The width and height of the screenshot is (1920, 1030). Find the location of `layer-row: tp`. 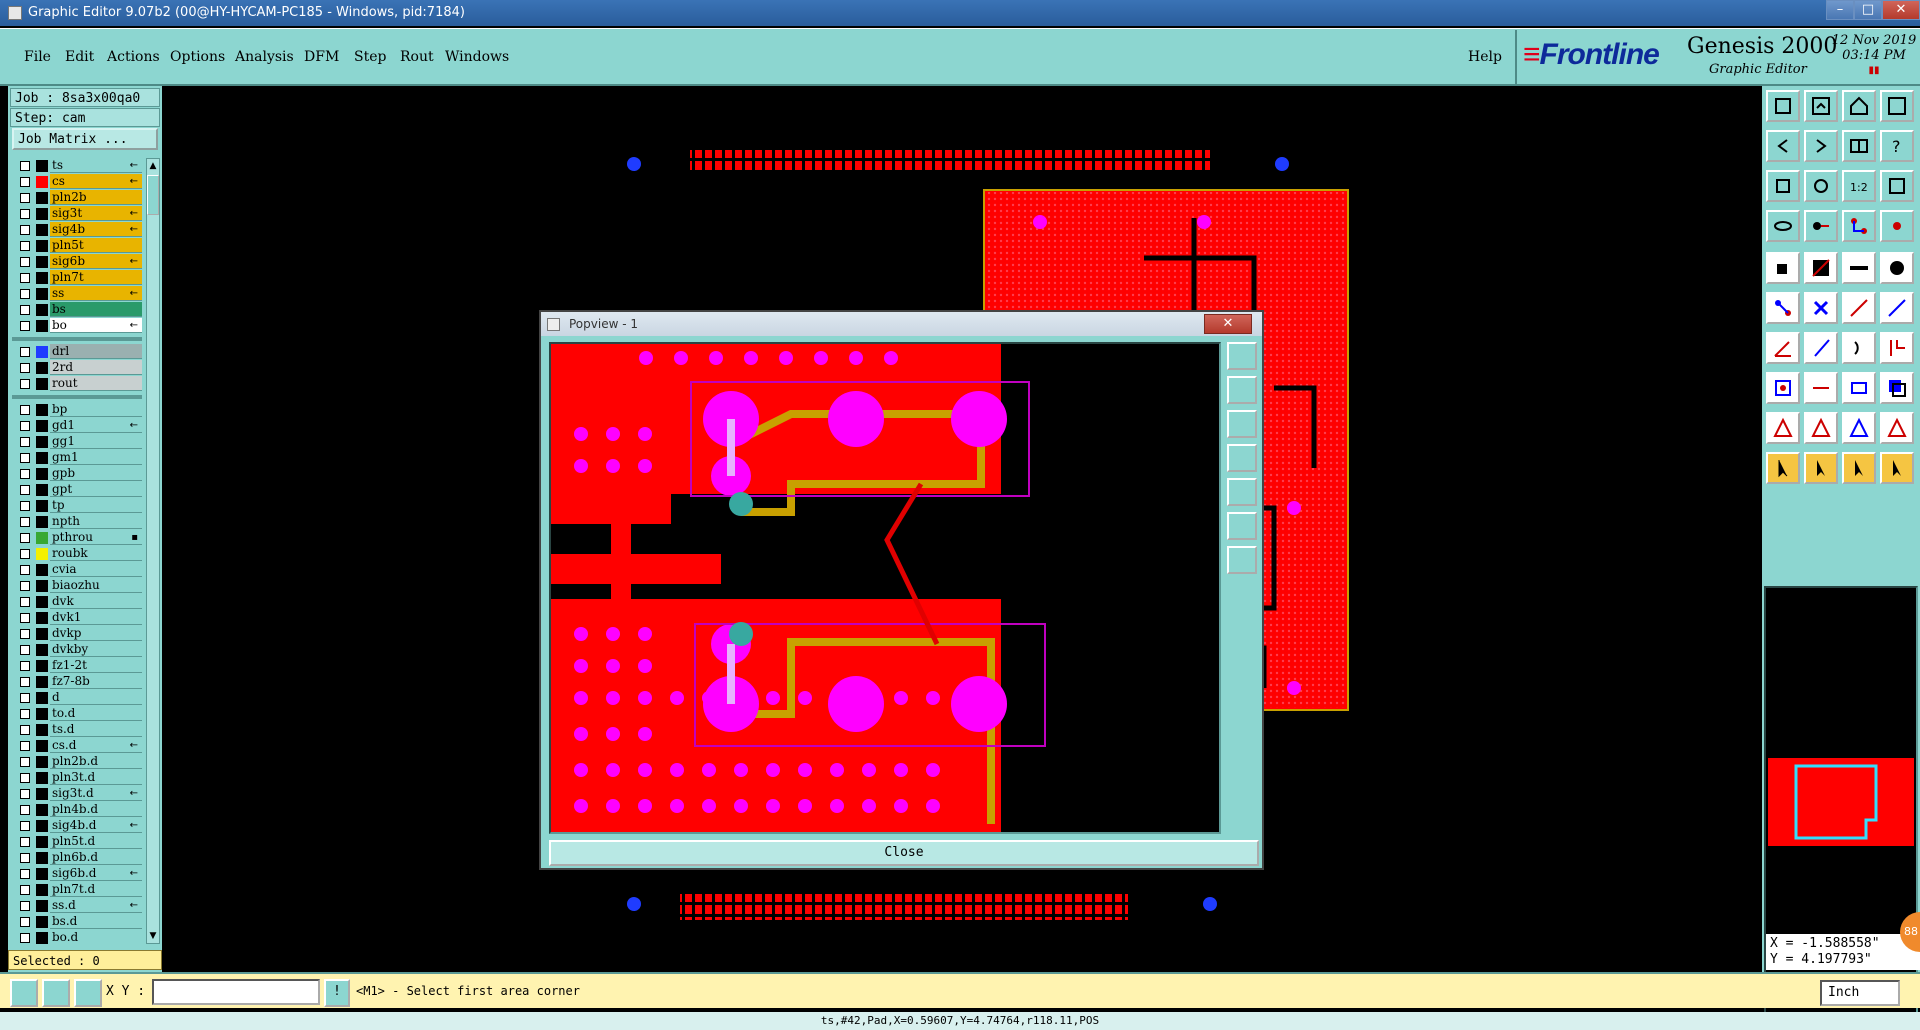

layer-row: tp is located at coordinates (77, 506).